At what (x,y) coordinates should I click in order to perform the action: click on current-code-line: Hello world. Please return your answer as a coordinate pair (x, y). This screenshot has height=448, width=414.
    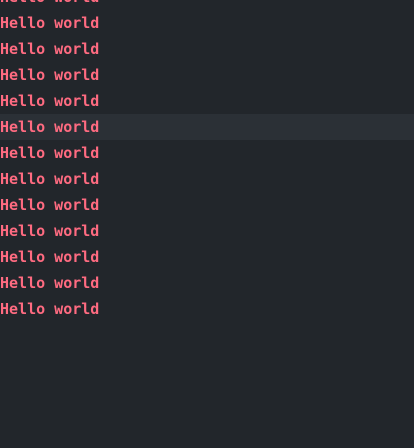
    Looking at the image, I should click on (207, 127).